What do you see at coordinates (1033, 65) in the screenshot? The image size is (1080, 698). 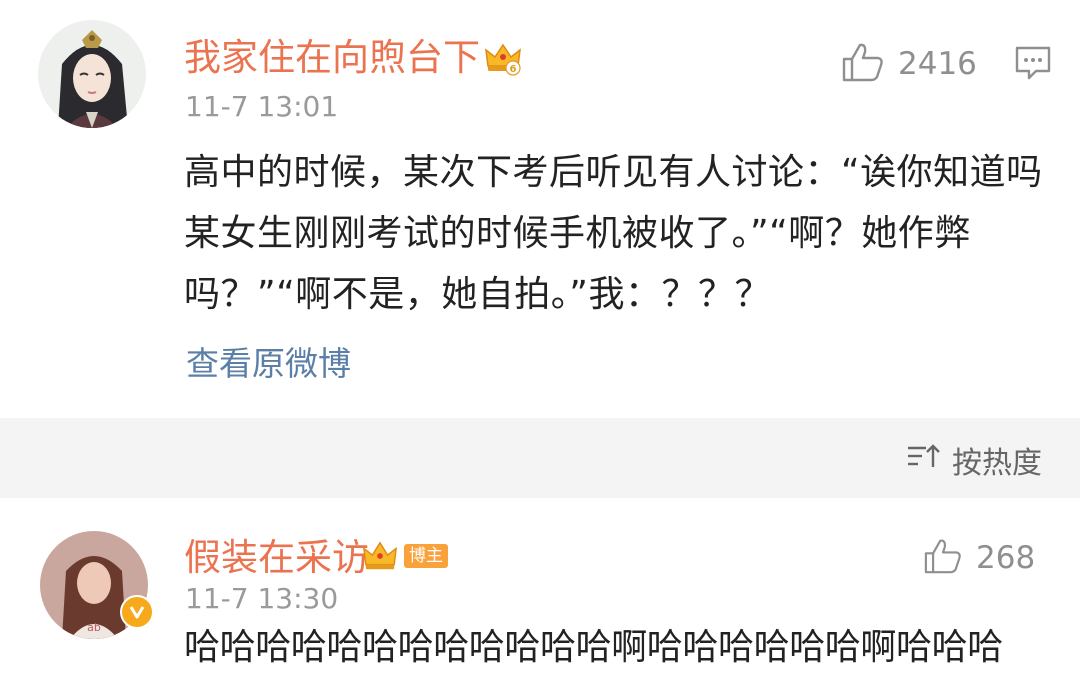 I see `comment-icon` at bounding box center [1033, 65].